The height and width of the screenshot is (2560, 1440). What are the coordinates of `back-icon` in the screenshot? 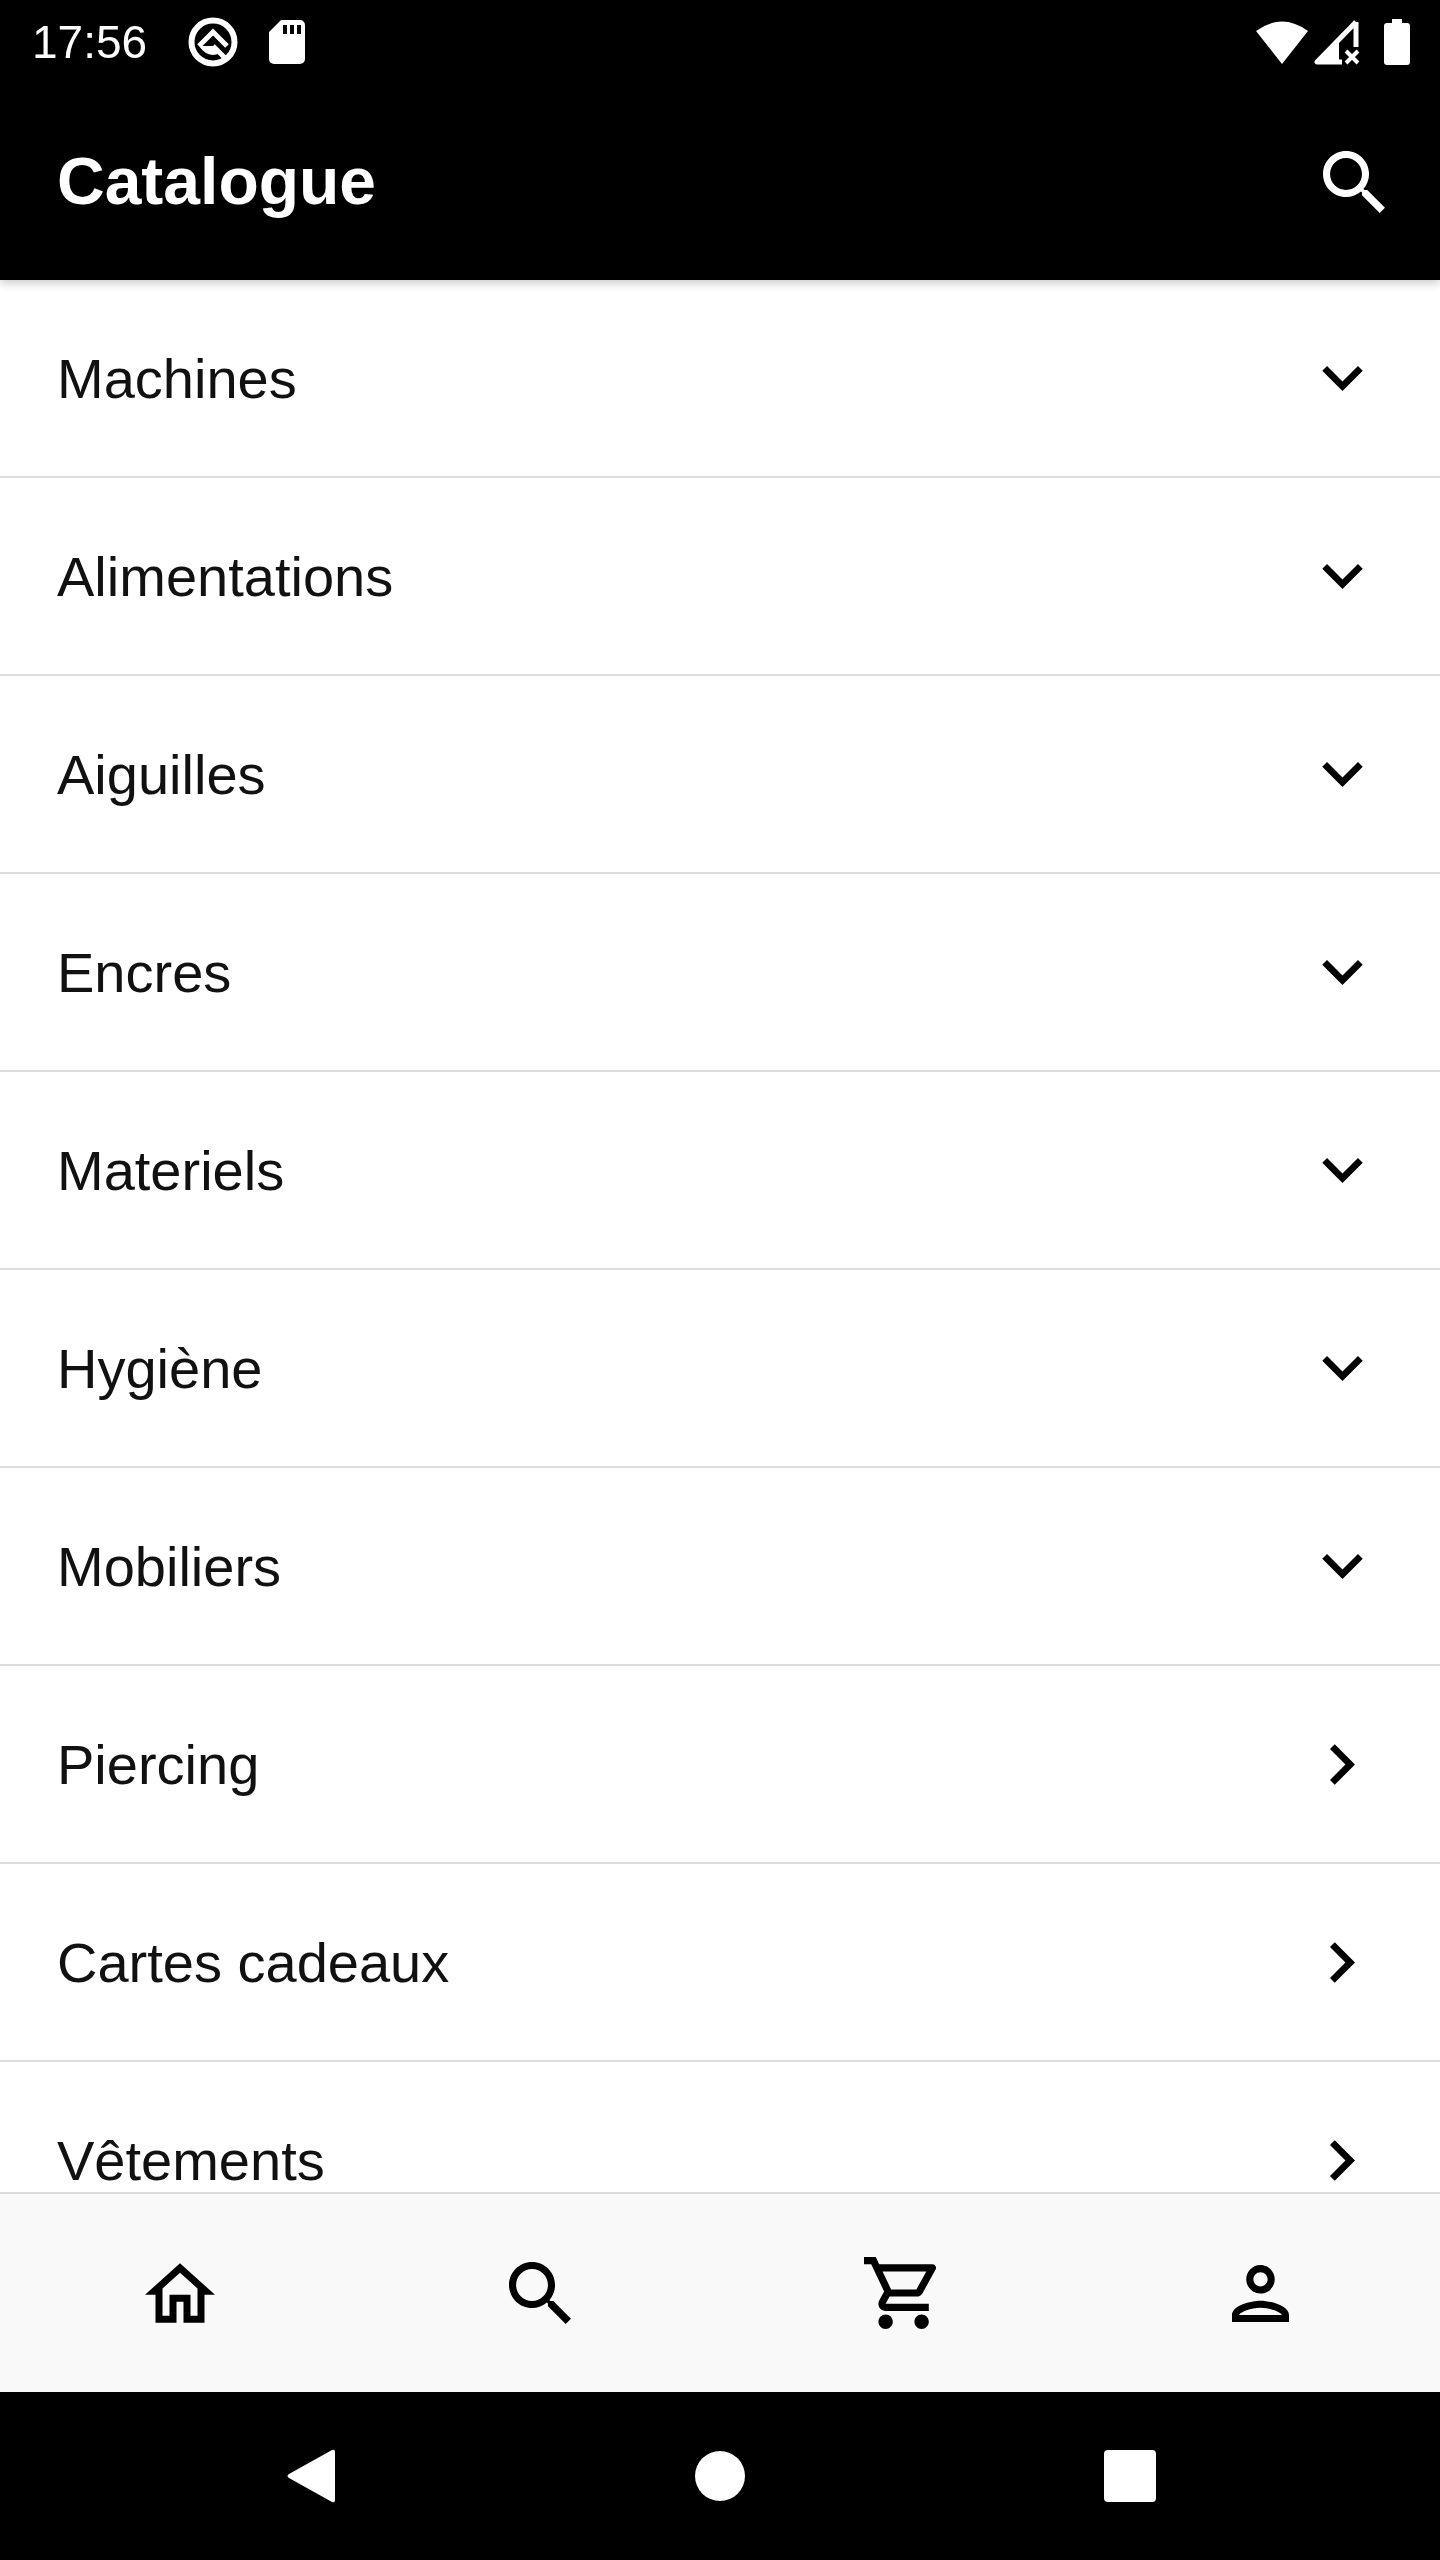 It's located at (310, 2476).